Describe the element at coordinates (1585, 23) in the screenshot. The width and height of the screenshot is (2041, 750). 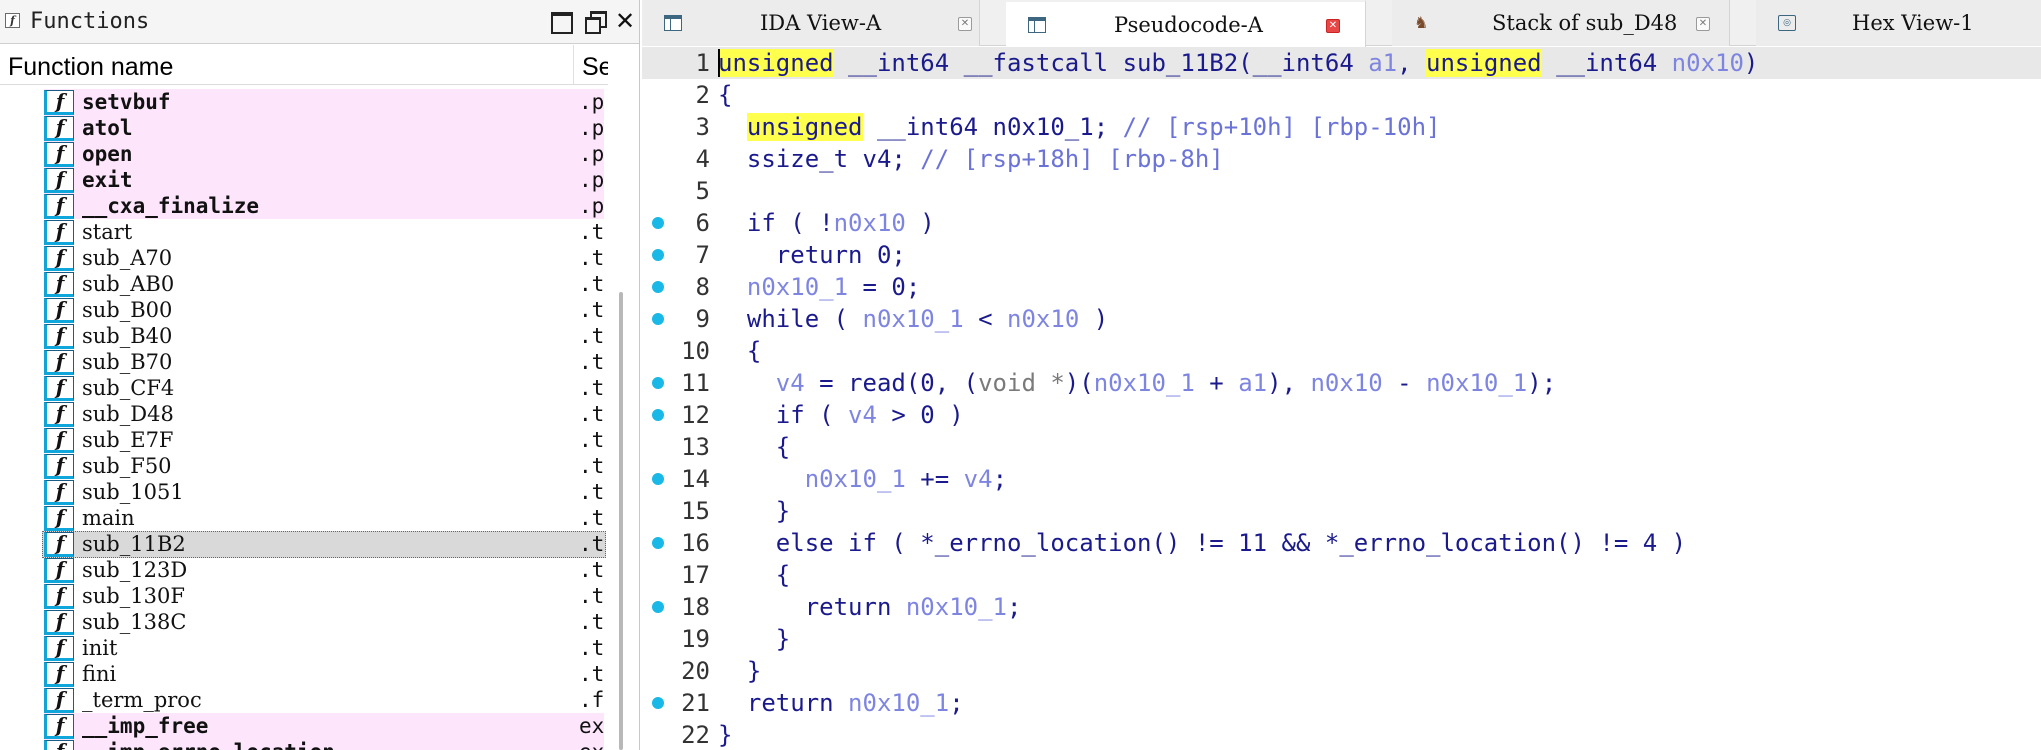
I see `tab-label: Stack of sub_D48` at that location.